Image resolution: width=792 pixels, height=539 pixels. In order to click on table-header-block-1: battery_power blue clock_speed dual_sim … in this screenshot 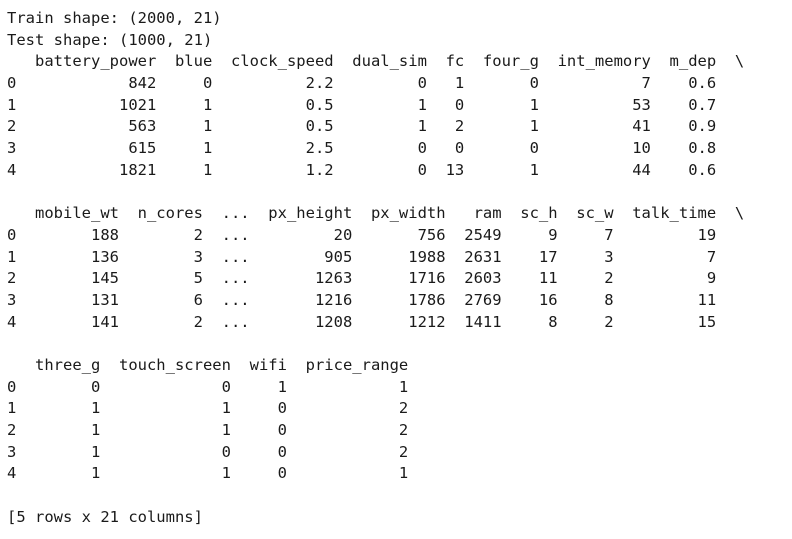, I will do `click(376, 61)`.